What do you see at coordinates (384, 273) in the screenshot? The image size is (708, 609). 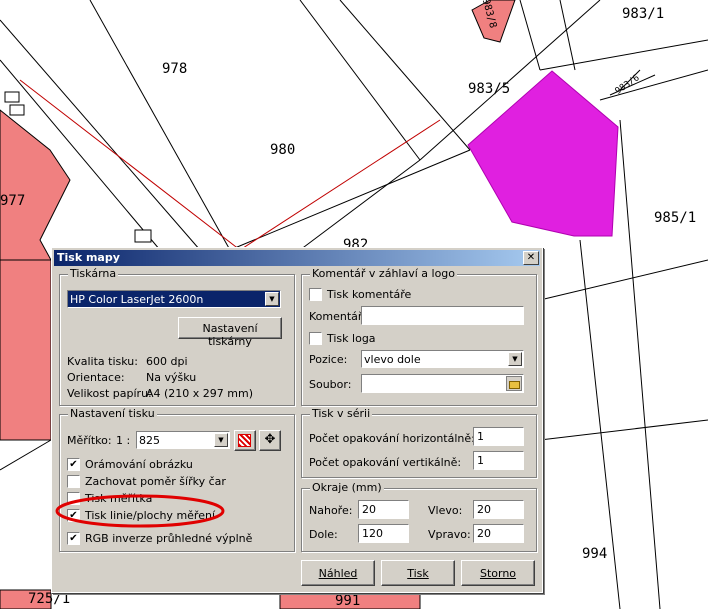 I see `comment-logo-legend: Komentář v záhlaví a logo` at bounding box center [384, 273].